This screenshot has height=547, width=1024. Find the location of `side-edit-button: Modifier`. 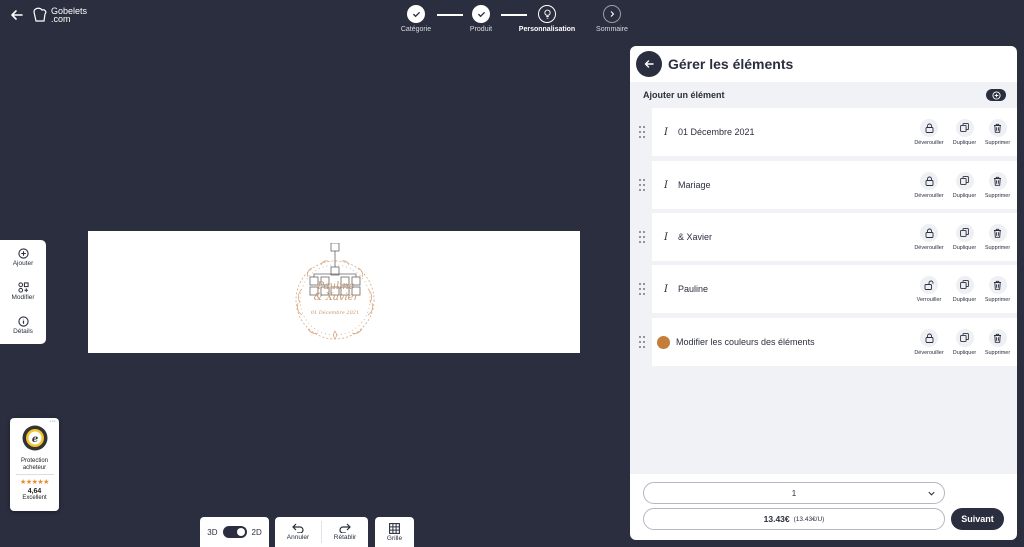

side-edit-button: Modifier is located at coordinates (23, 291).